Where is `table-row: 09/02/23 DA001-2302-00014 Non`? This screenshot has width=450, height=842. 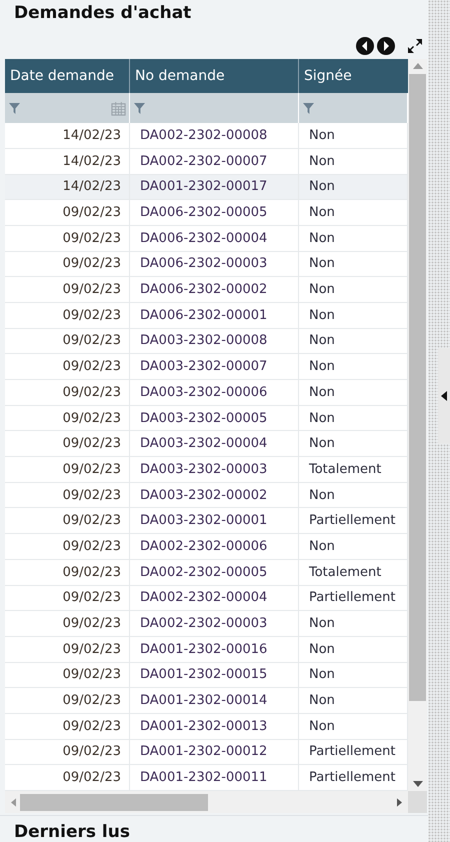
table-row: 09/02/23 DA001-2302-00014 Non is located at coordinates (206, 701).